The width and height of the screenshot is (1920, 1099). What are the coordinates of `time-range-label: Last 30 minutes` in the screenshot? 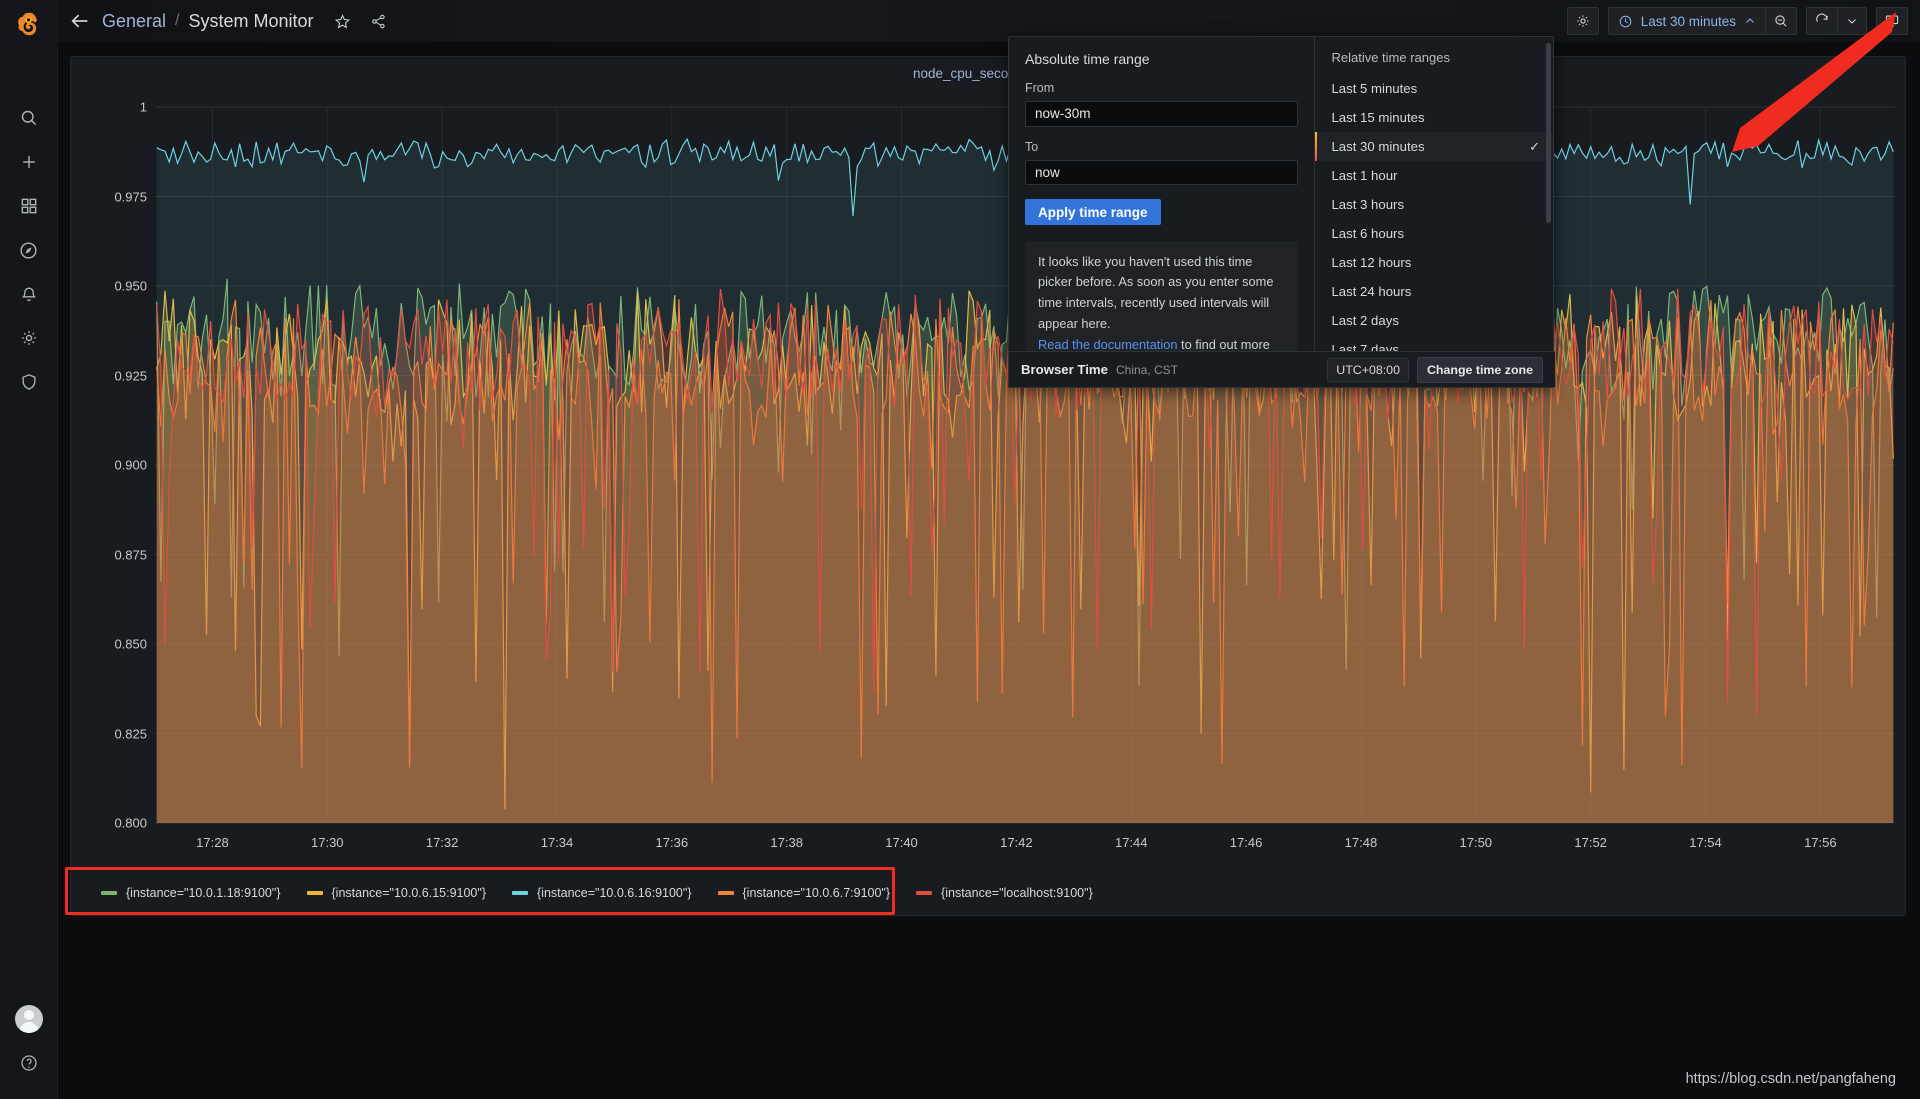 It's located at (1688, 21).